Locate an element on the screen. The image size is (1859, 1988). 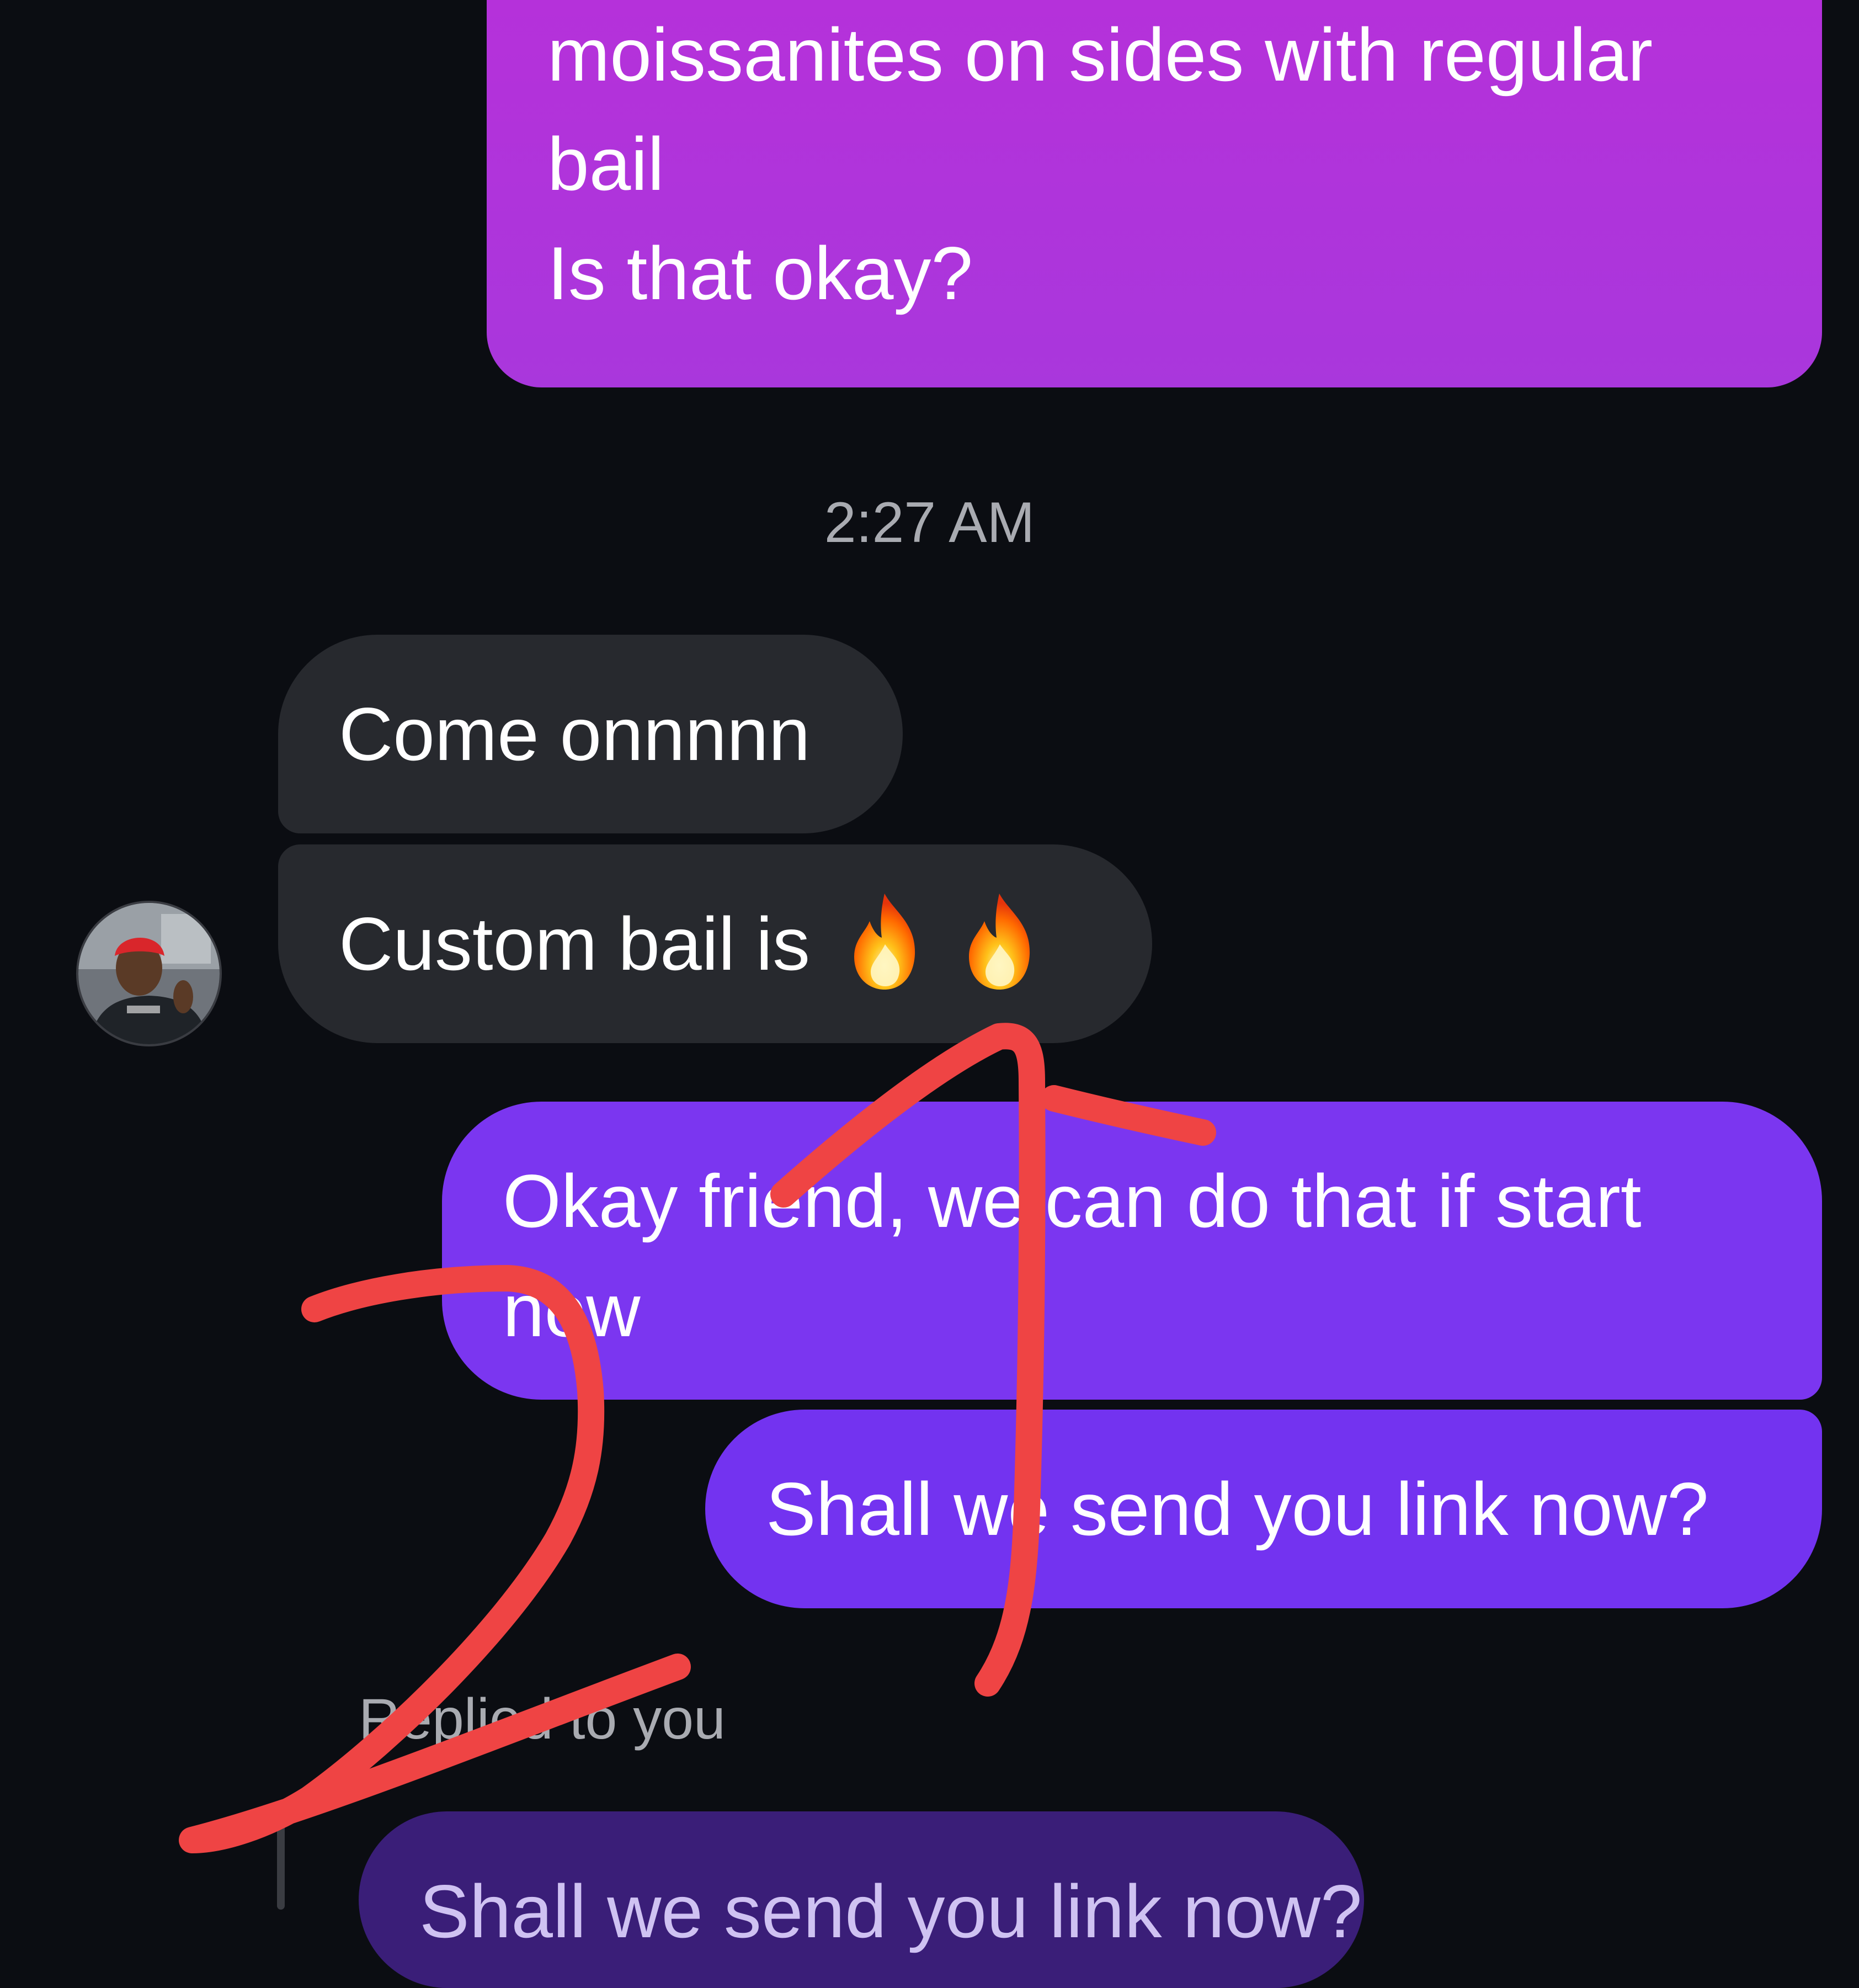
reply-quote-bar is located at coordinates (281, 1865).